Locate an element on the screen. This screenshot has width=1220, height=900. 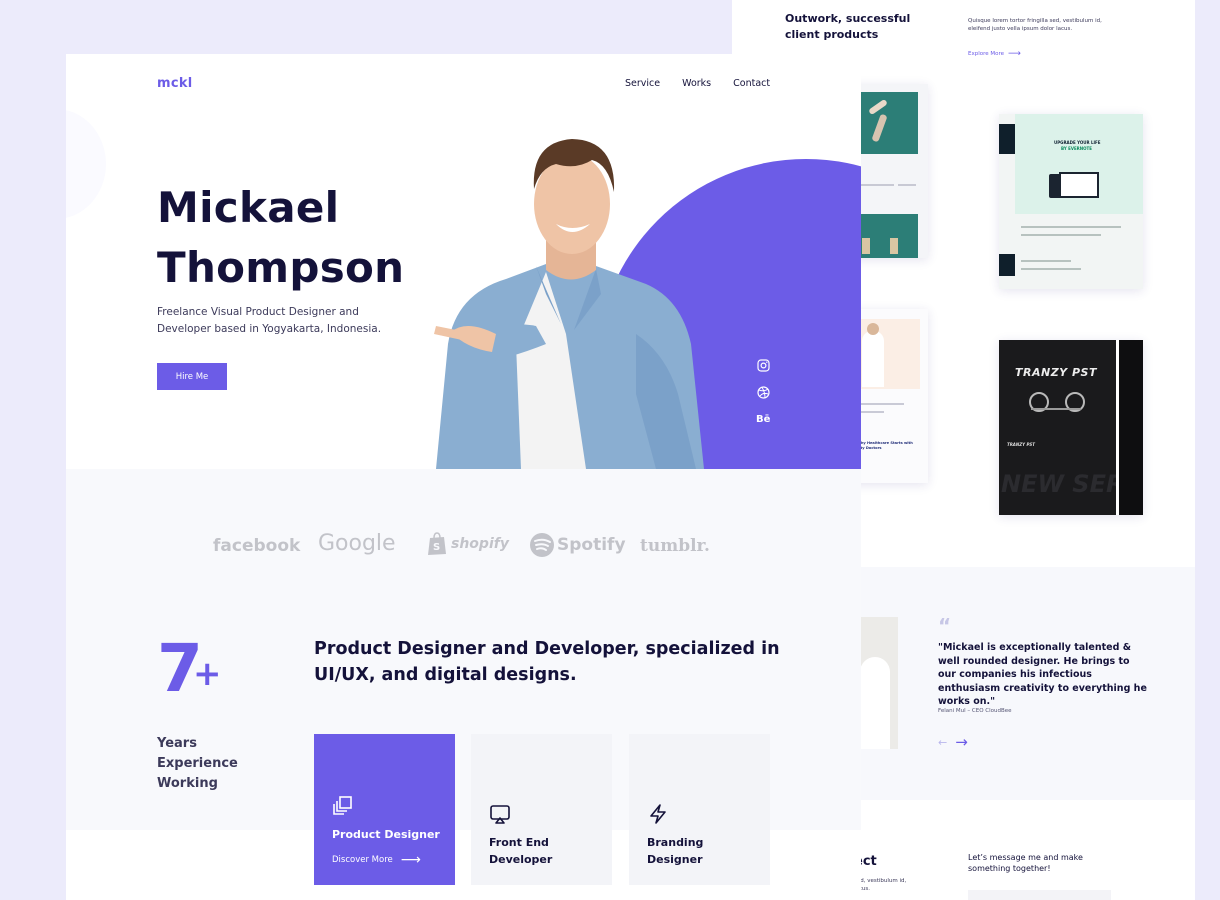
explore-more-link: Explore More ⟶ is located at coordinates (994, 54).